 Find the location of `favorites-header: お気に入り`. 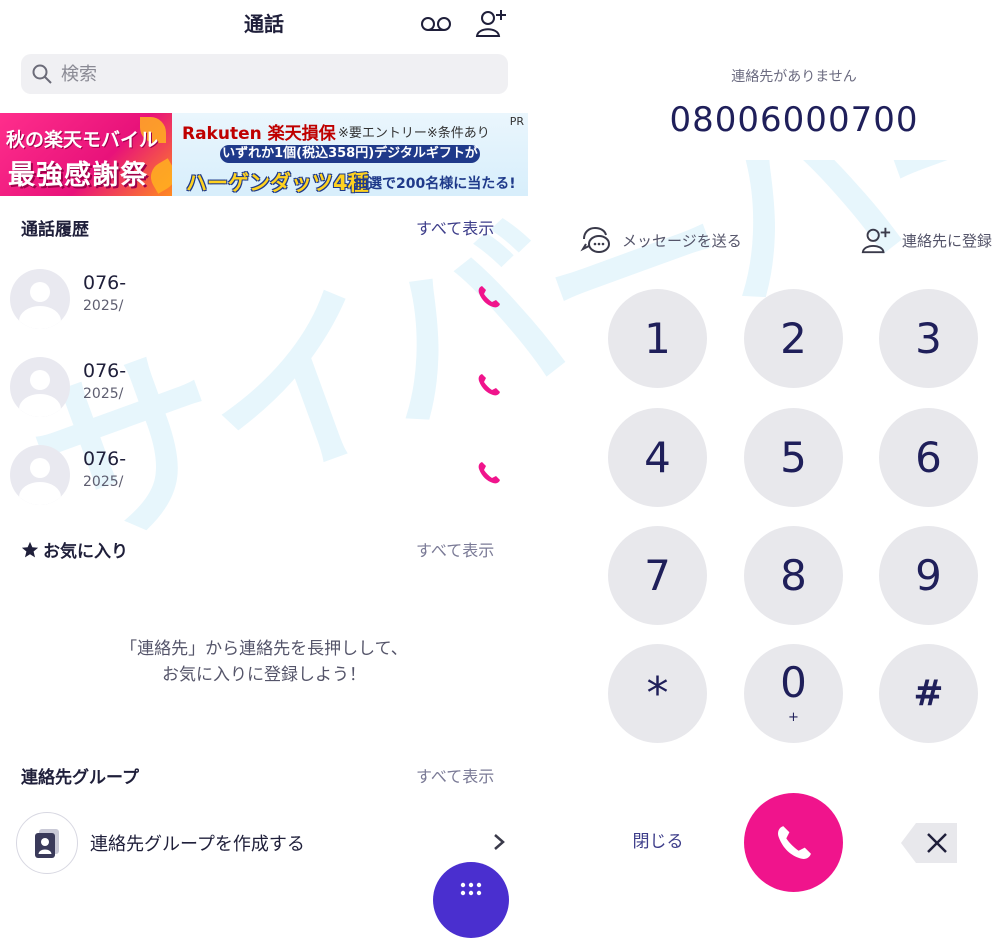

favorites-header: お気に入り is located at coordinates (74, 549).